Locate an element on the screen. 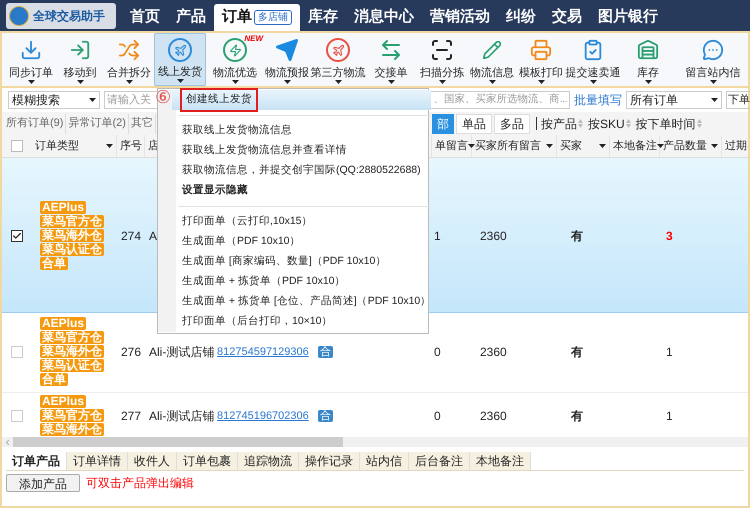  edit-hint: 可双击产品弹出编辑 is located at coordinates (140, 483).